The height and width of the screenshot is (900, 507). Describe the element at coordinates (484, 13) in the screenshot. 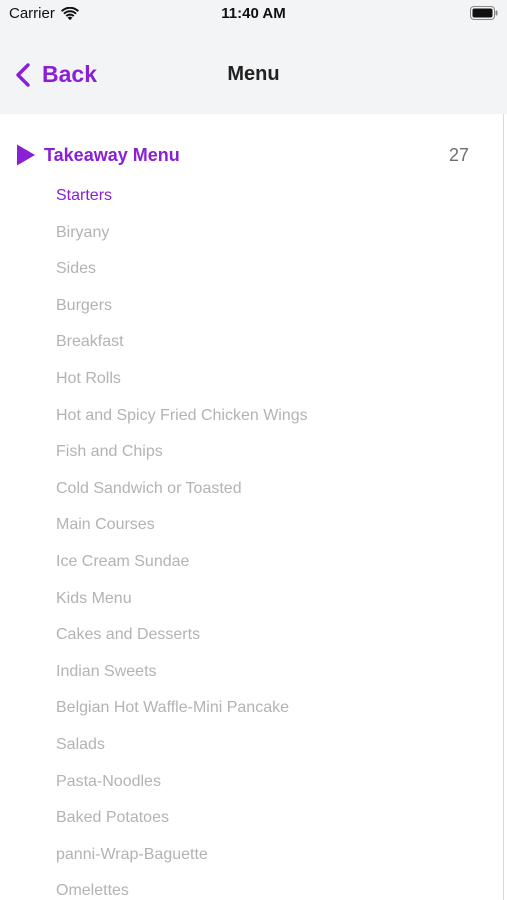

I see `battery-icon` at that location.